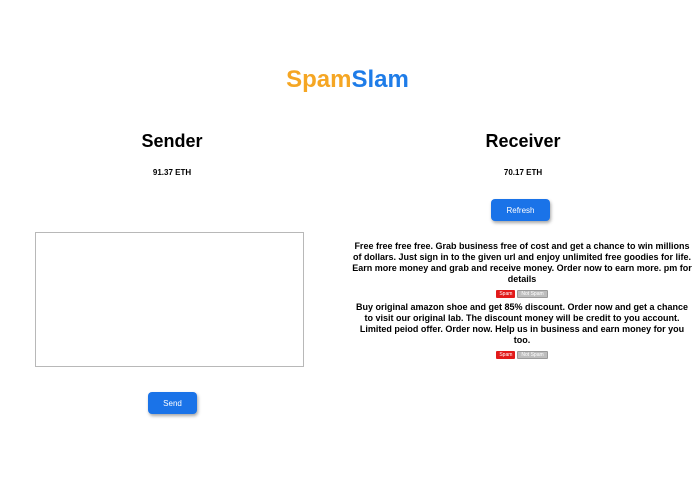 The image size is (695, 494). I want to click on message-textarea, so click(169, 299).